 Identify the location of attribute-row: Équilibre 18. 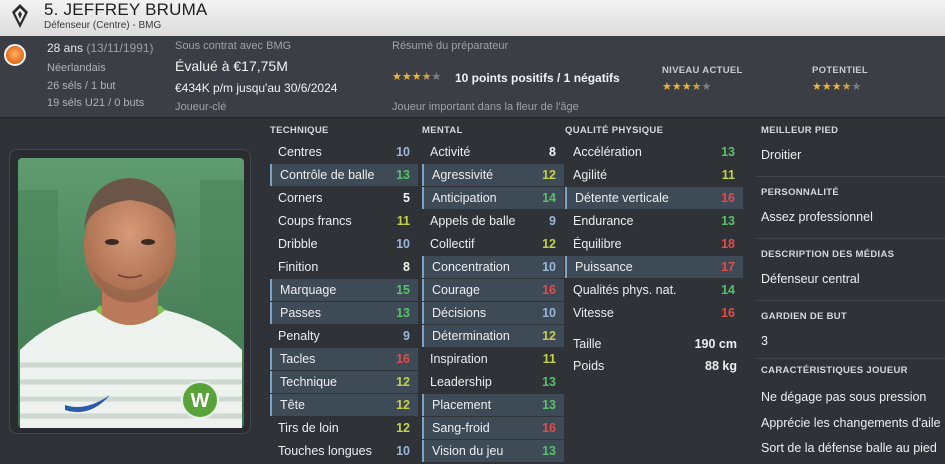
(654, 244).